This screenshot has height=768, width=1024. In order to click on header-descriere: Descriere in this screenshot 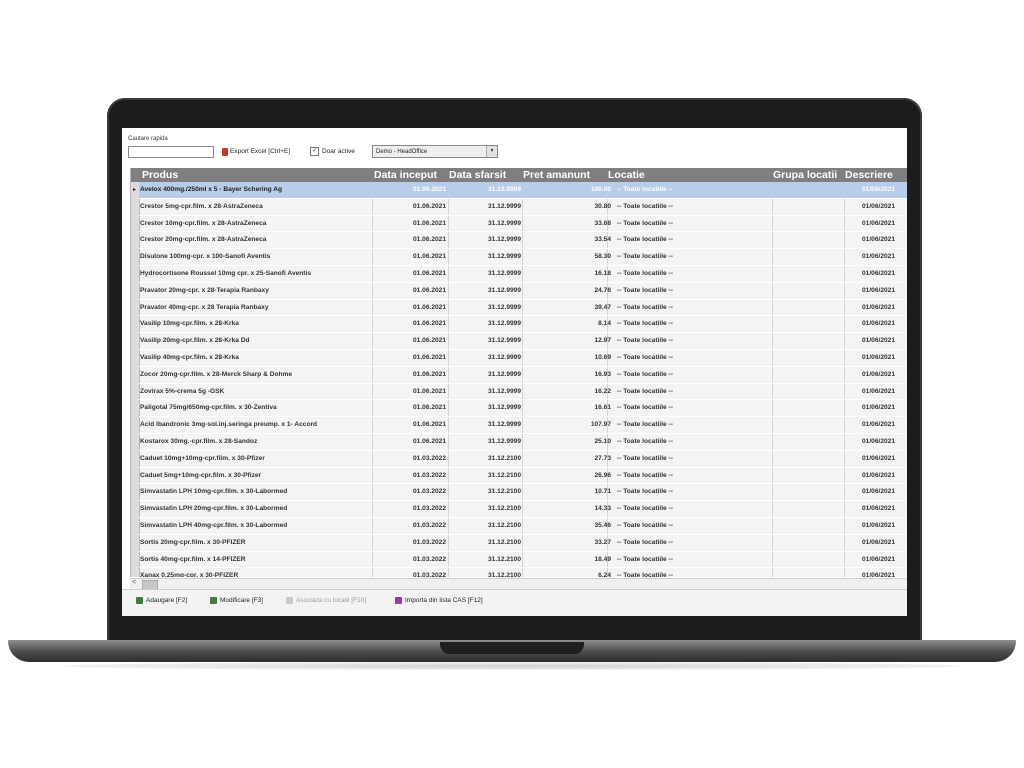, I will do `click(876, 175)`.